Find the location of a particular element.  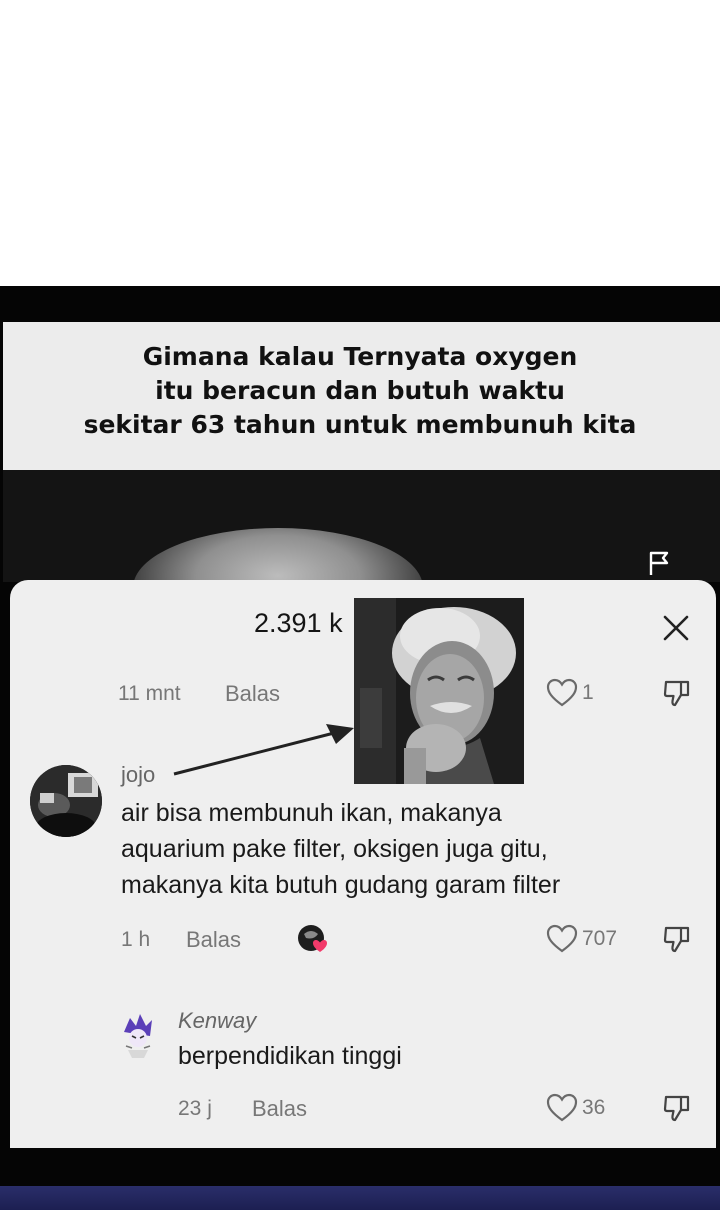

close-icon is located at coordinates (676, 628).